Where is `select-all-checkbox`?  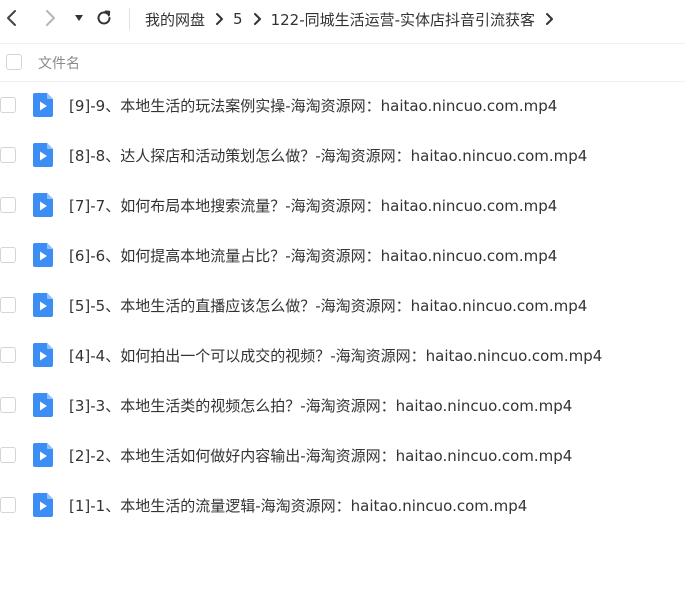 select-all-checkbox is located at coordinates (14, 62).